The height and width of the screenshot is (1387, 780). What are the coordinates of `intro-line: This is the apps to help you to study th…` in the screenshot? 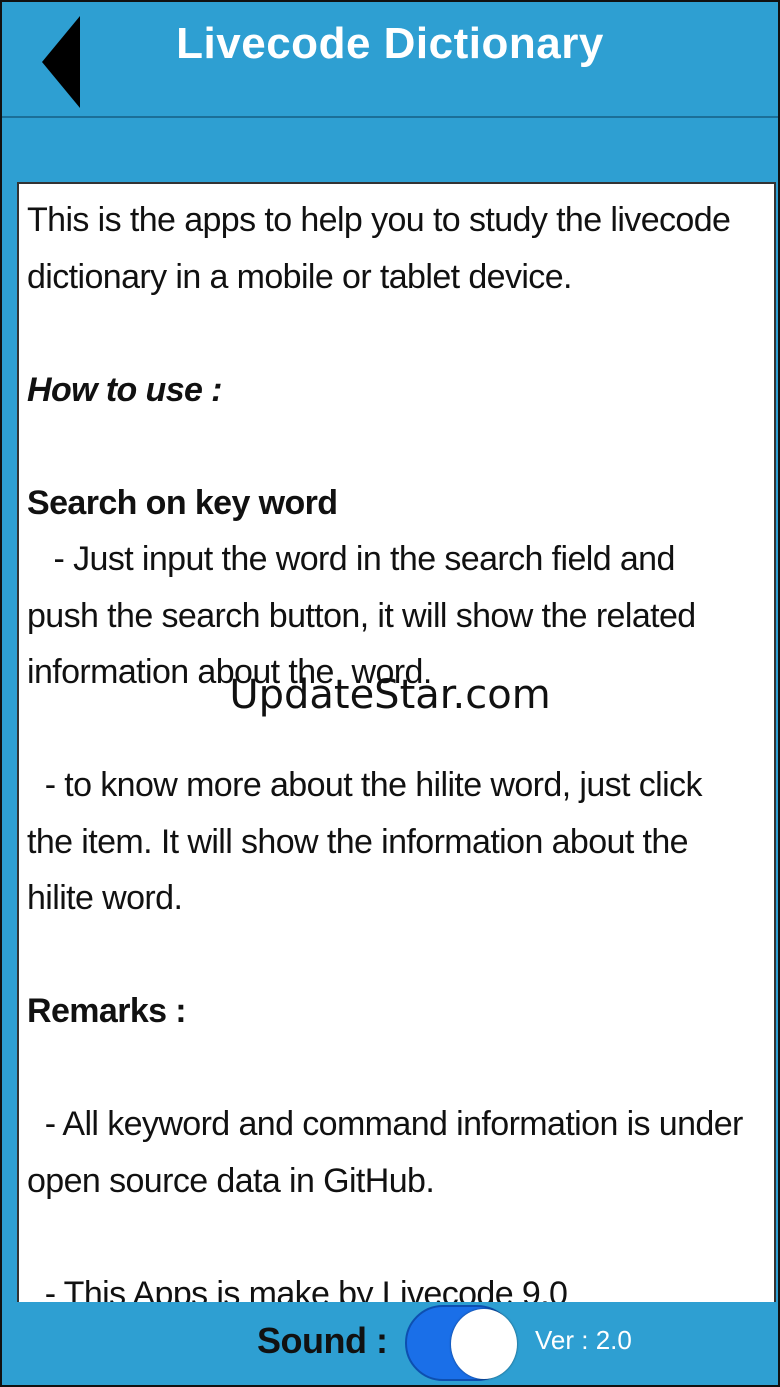 It's located at (379, 220).